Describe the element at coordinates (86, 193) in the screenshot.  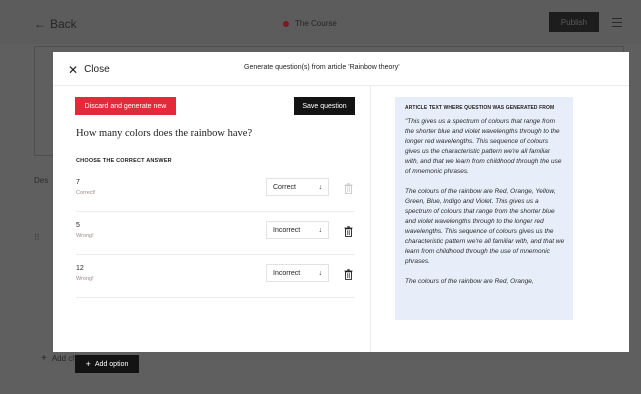
I see `answer-feedback: Correct!` at that location.